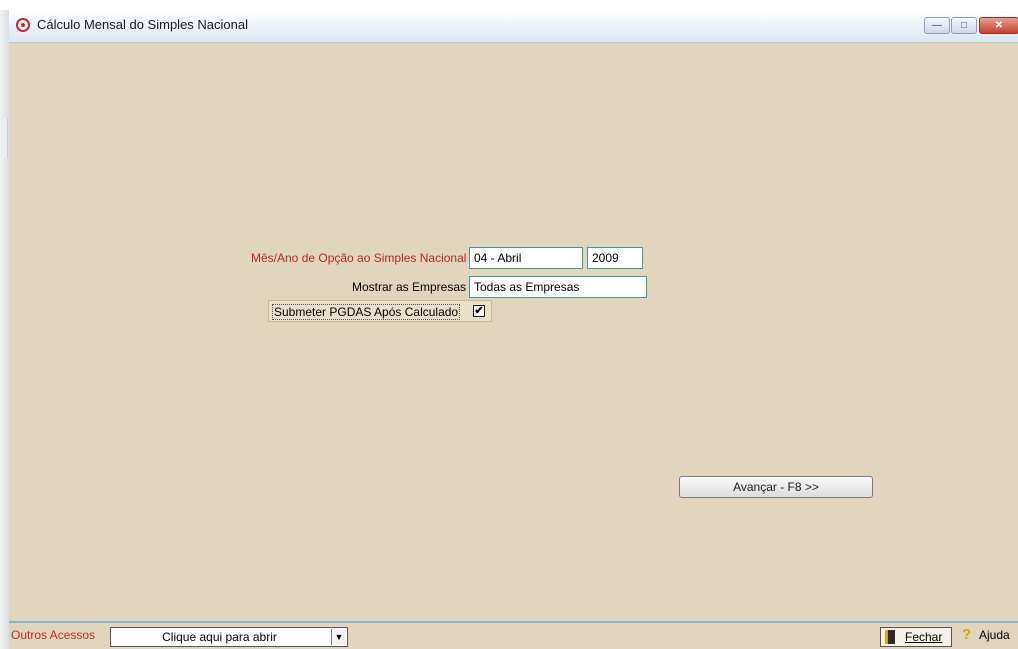  Describe the element at coordinates (409, 287) in the screenshot. I see `mostrar-label: Mostrar as Empresas` at that location.